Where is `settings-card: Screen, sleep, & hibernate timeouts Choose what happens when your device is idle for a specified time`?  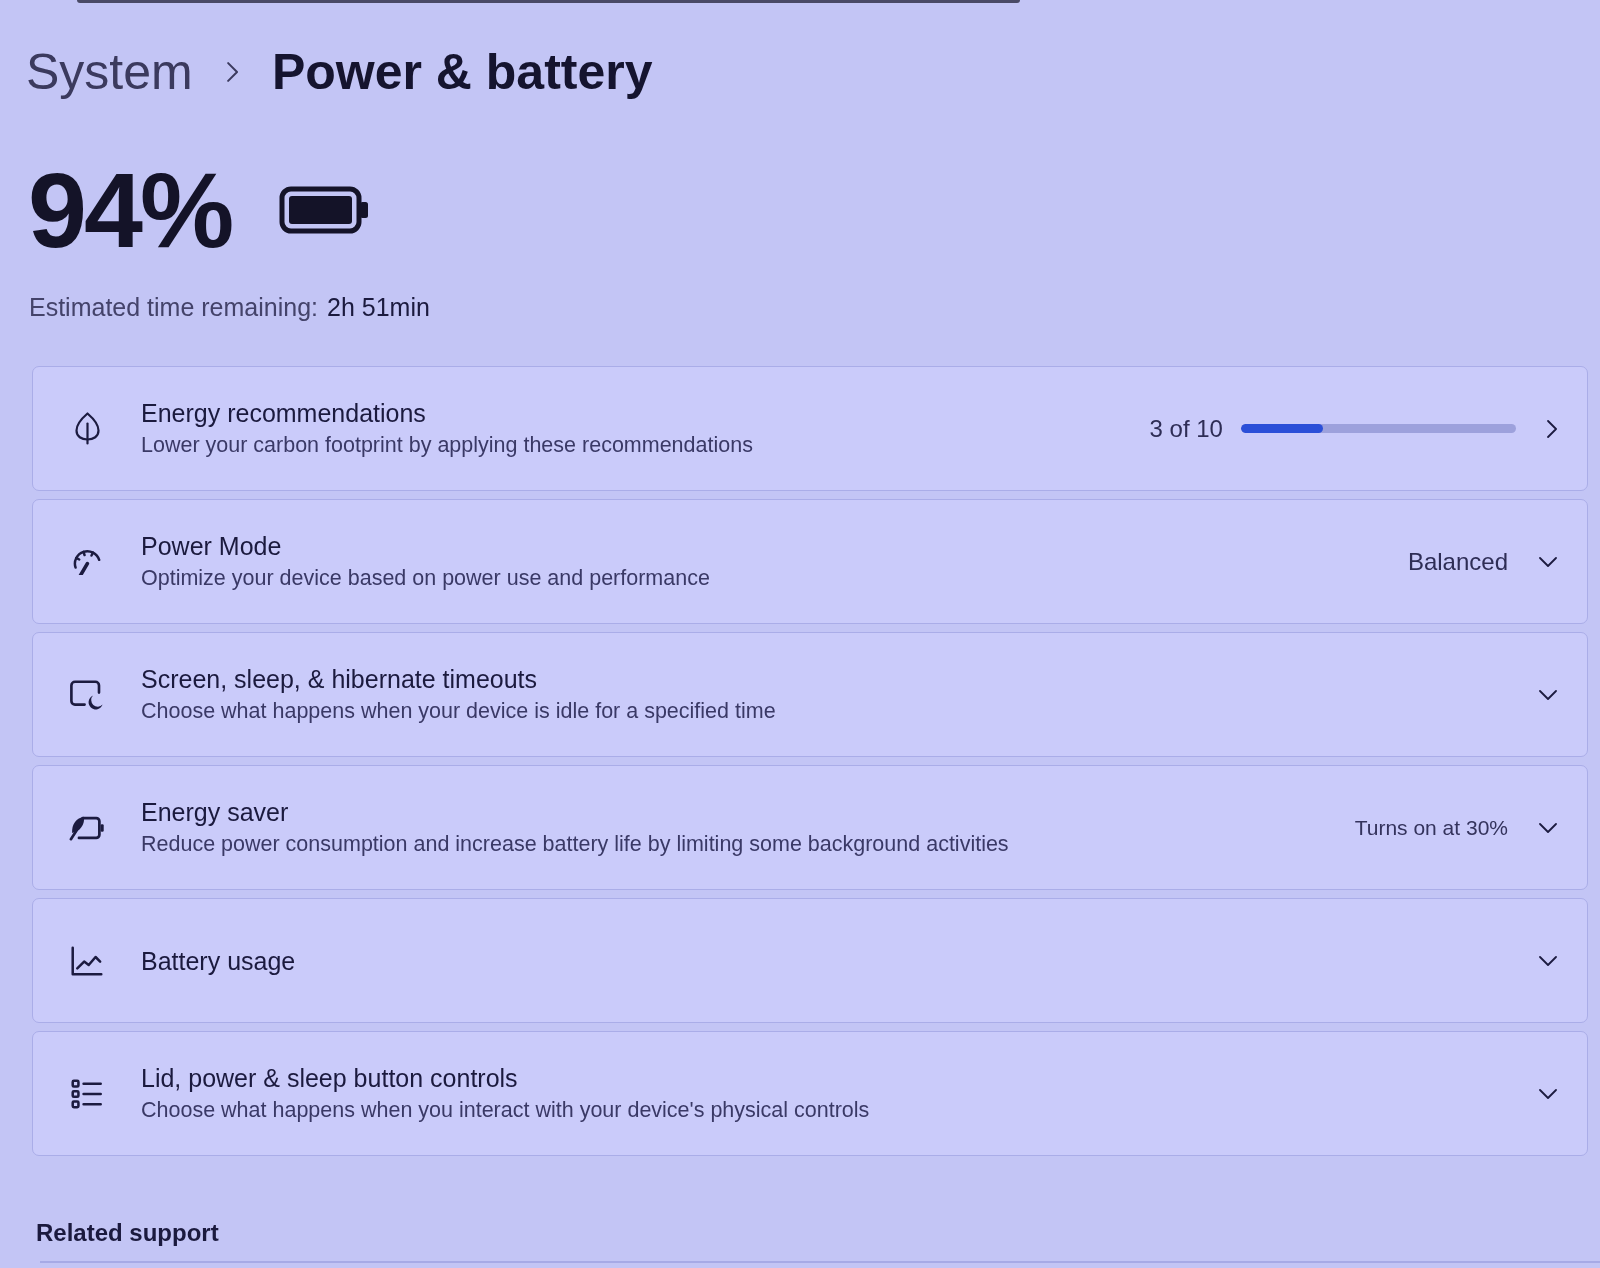 settings-card: Screen, sleep, & hibernate timeouts Choose what happens when your device is idle for a specified time is located at coordinates (810, 694).